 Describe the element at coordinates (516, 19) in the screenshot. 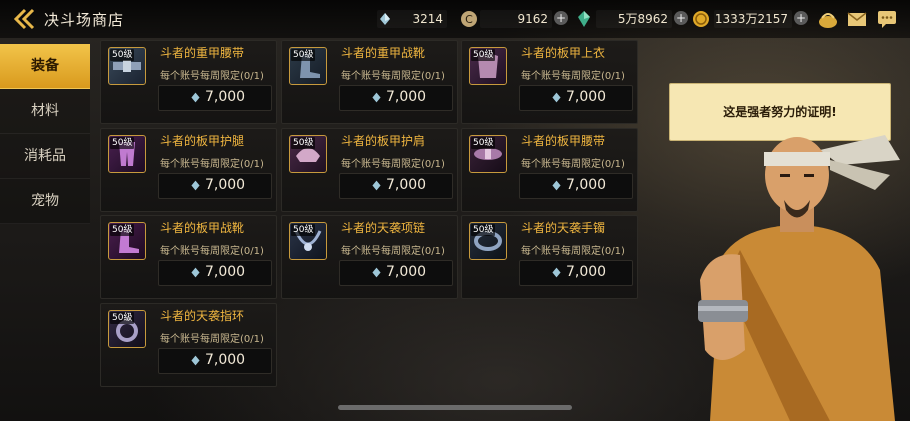

I see `currency-value: 9162` at that location.